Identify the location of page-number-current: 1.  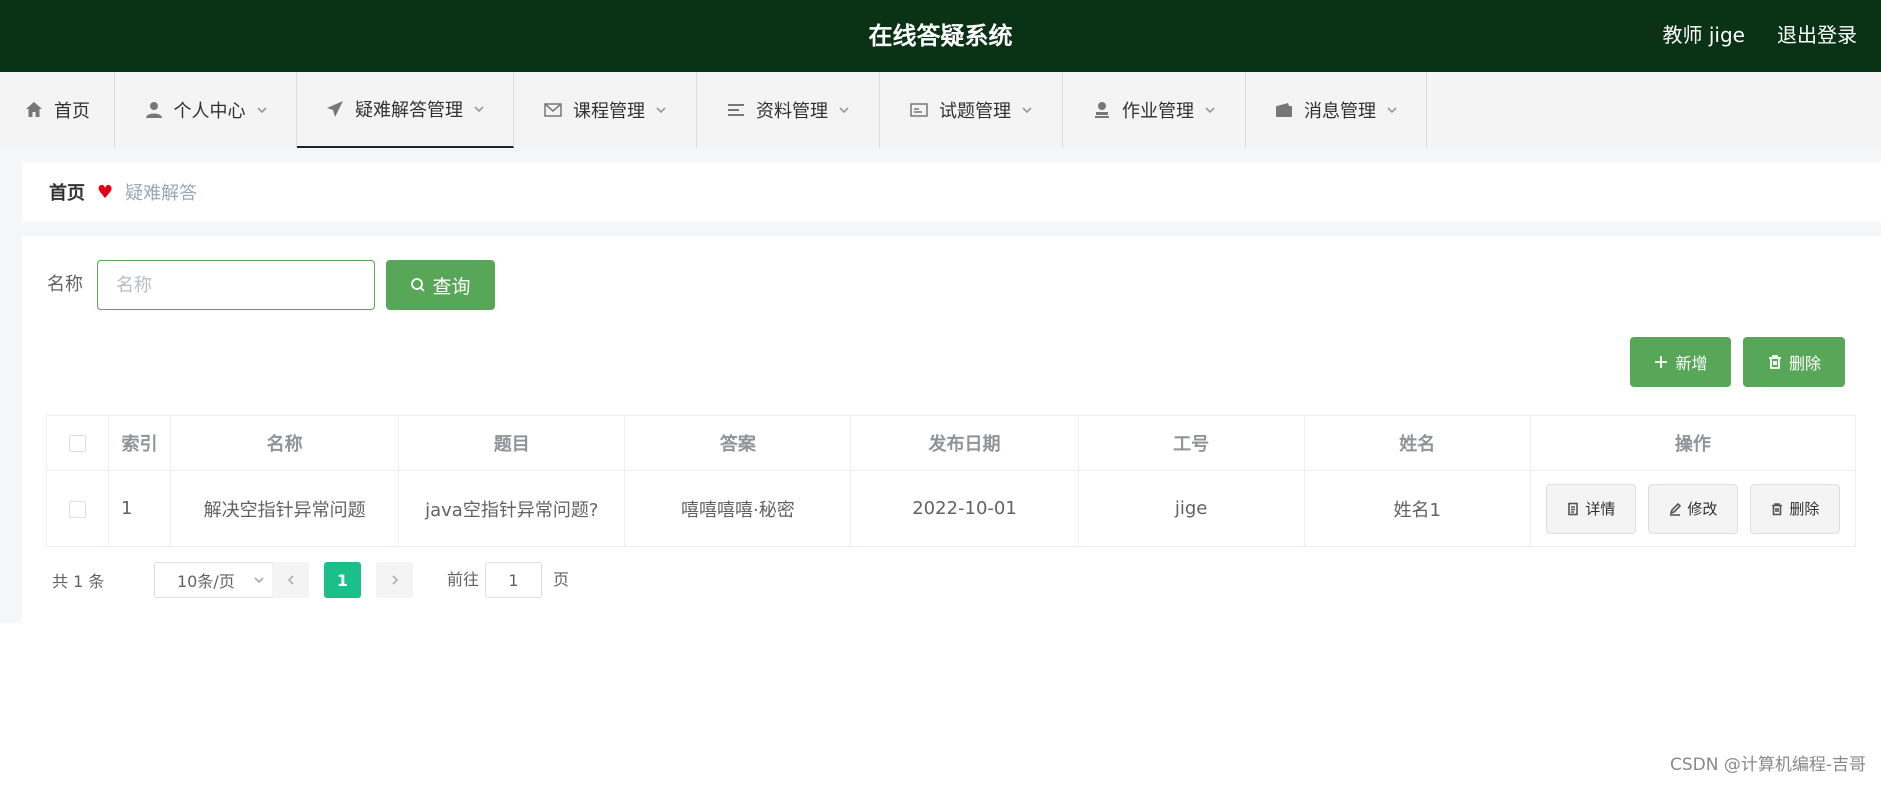
(342, 580).